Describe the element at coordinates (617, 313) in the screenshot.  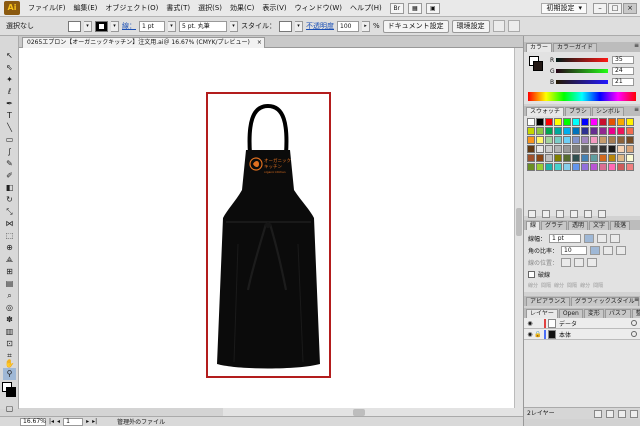
I see `tab-pathfinder: パスフ` at that location.